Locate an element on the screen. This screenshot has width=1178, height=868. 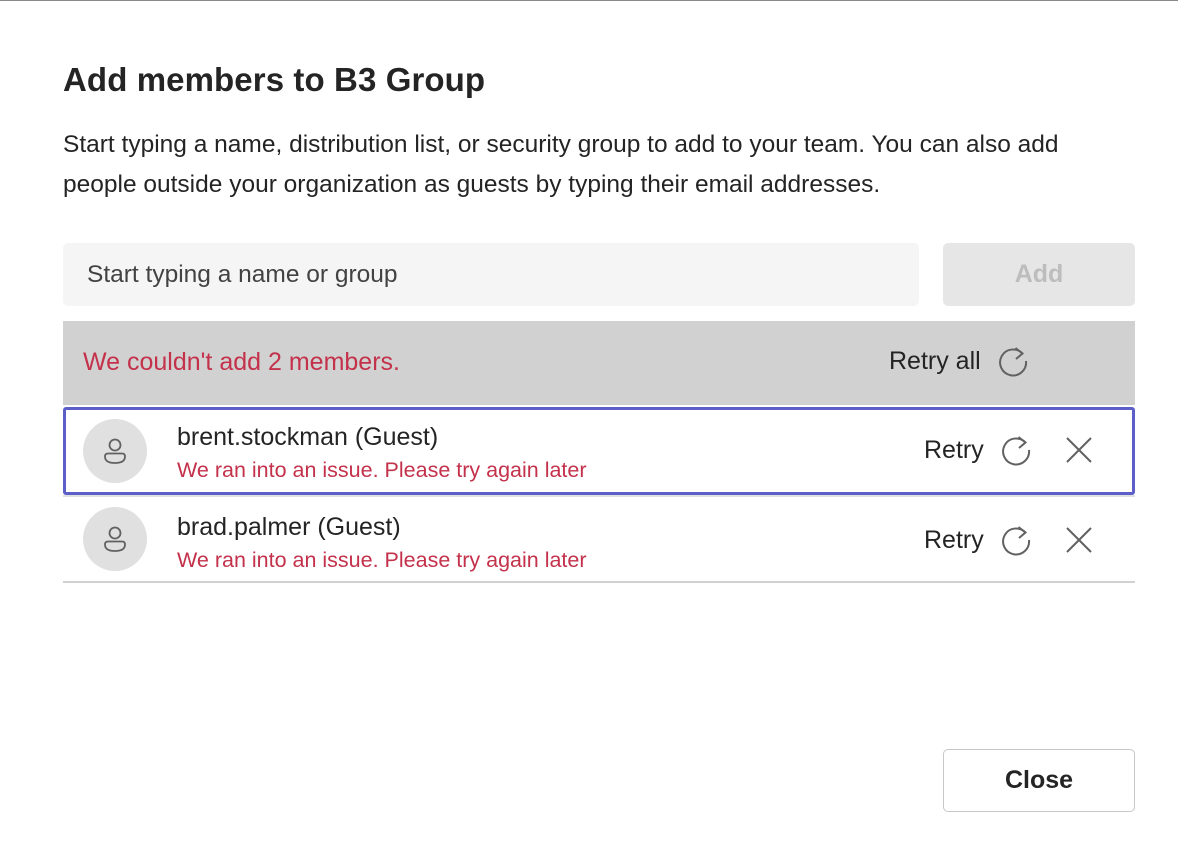
close-button: Close is located at coordinates (1039, 780).